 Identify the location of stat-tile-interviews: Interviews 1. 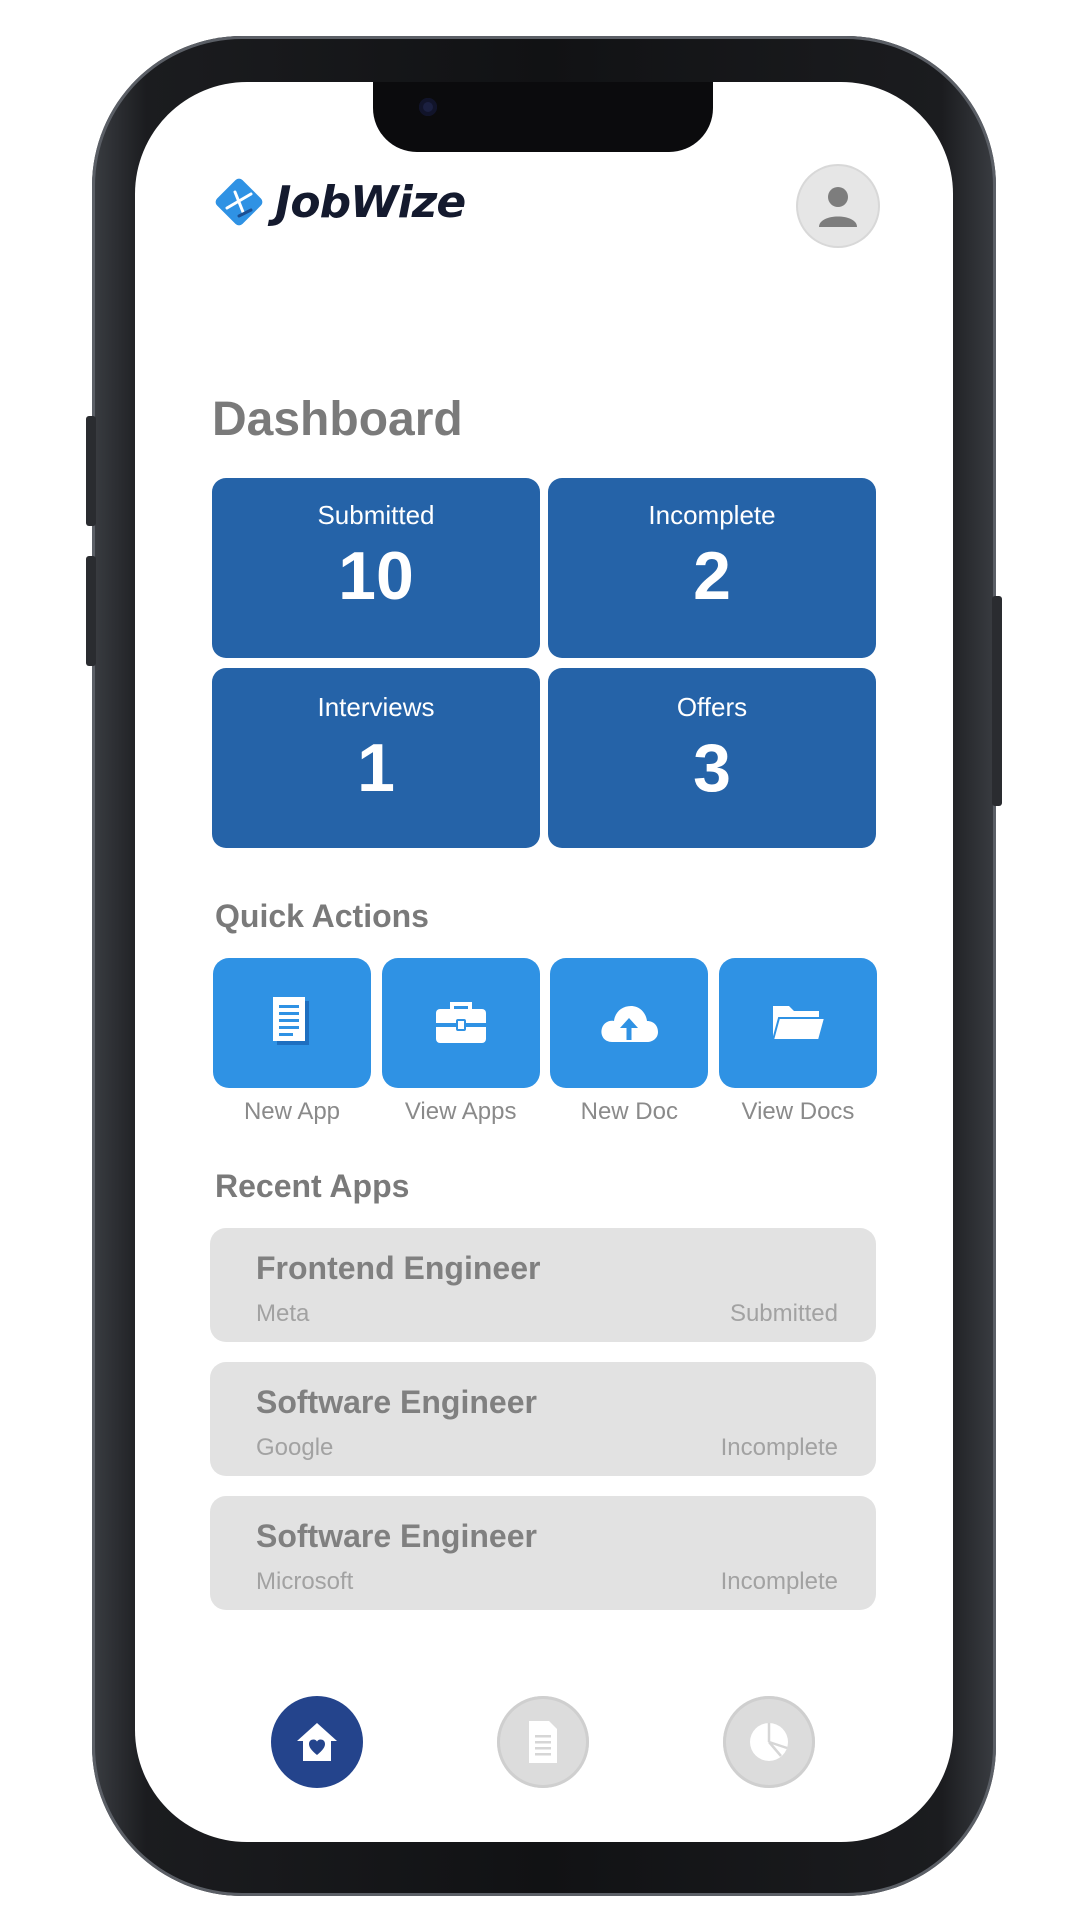
(376, 758).